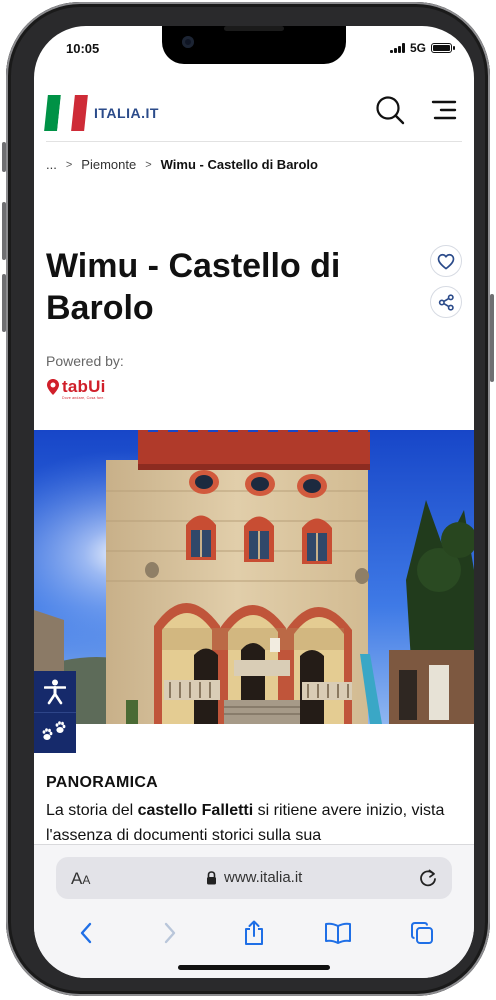 The height and width of the screenshot is (1000, 496). I want to click on share-icon, so click(446, 302).